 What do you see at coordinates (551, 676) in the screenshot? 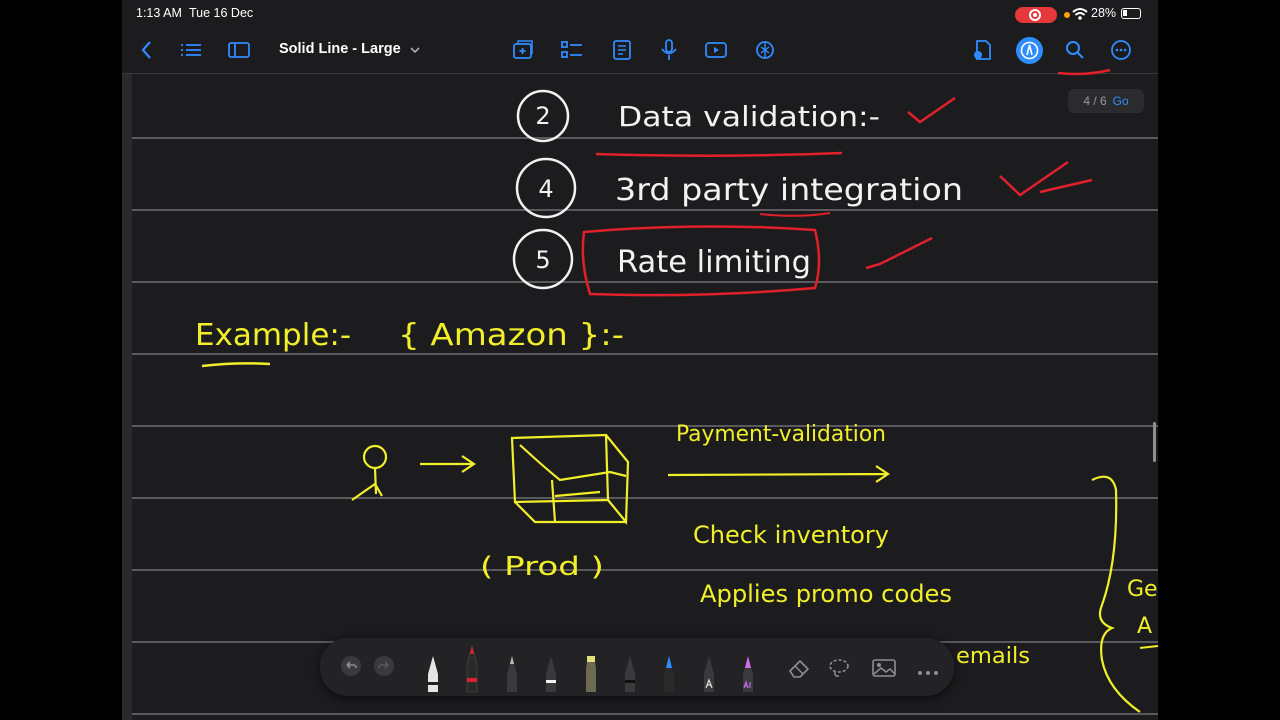
I see `ballpoint-pen-icon` at bounding box center [551, 676].